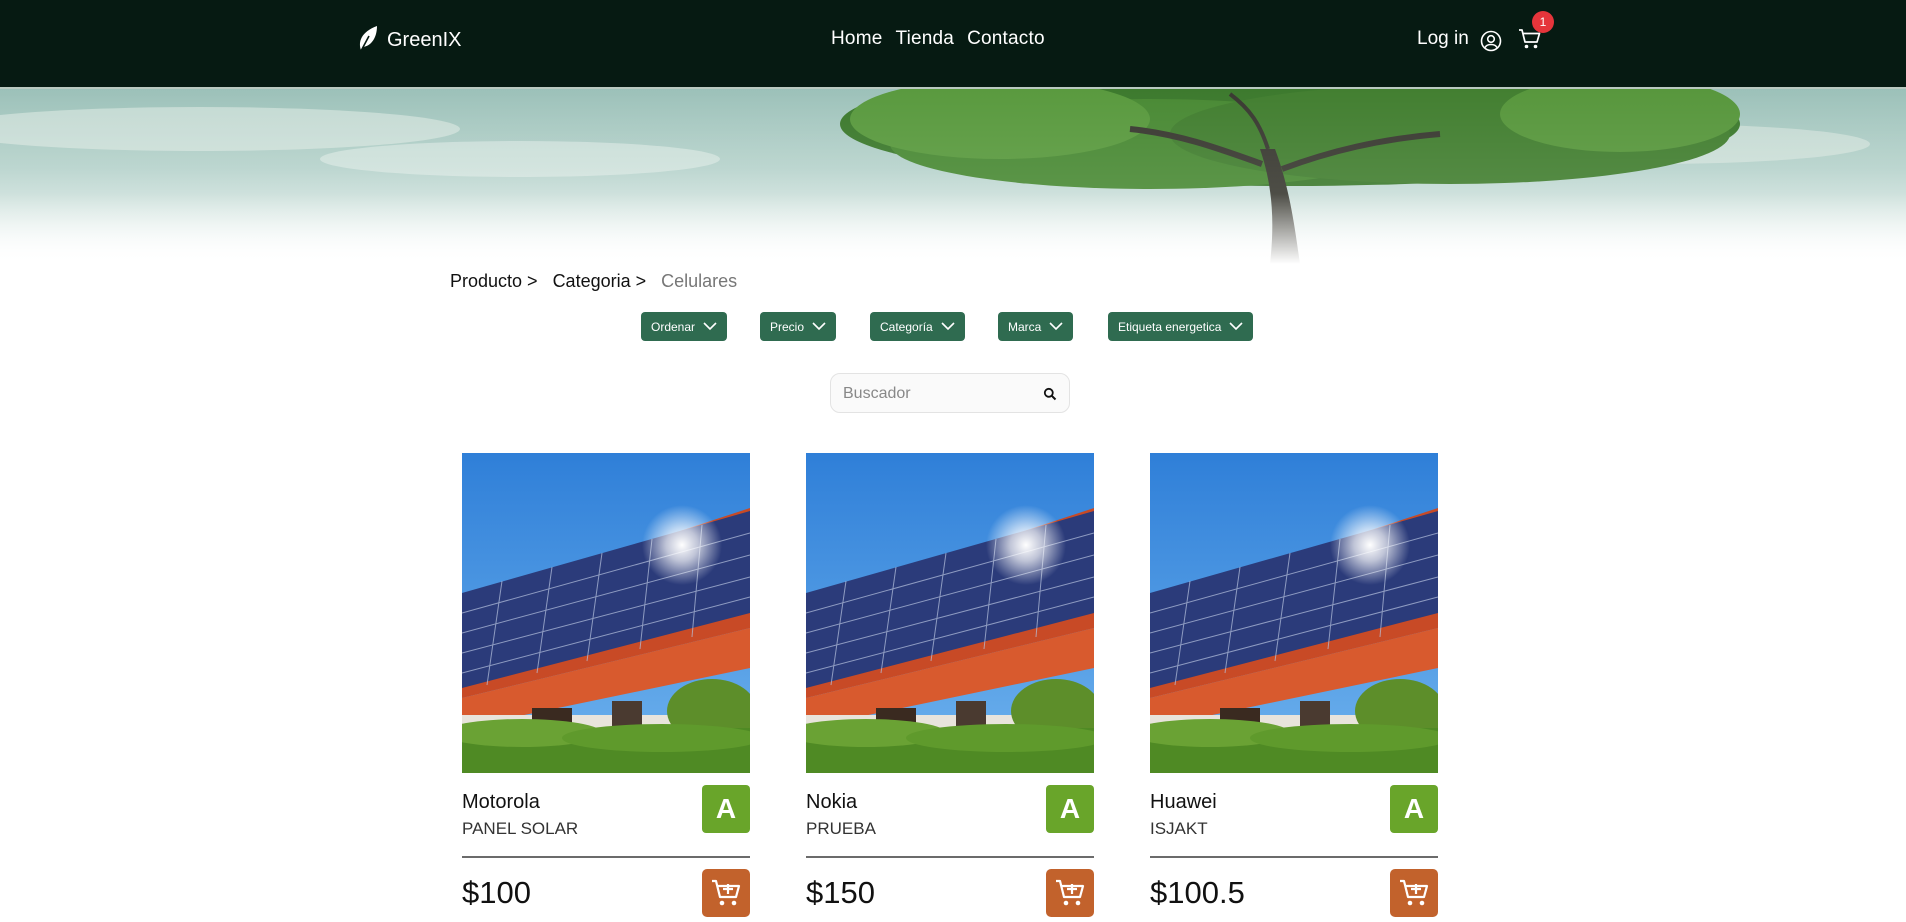 The width and height of the screenshot is (1906, 922). I want to click on filter-precio: Precio, so click(798, 326).